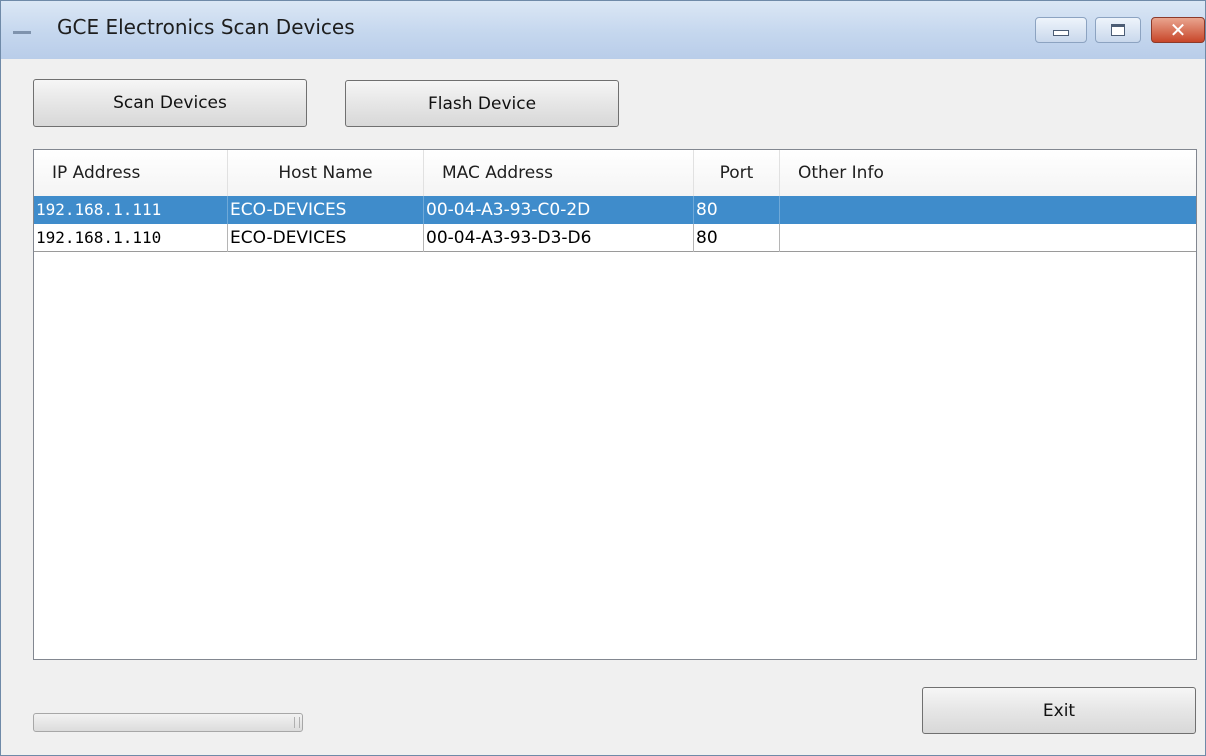 This screenshot has width=1206, height=756. Describe the element at coordinates (131, 173) in the screenshot. I see `column-header-ip: IP Address` at that location.